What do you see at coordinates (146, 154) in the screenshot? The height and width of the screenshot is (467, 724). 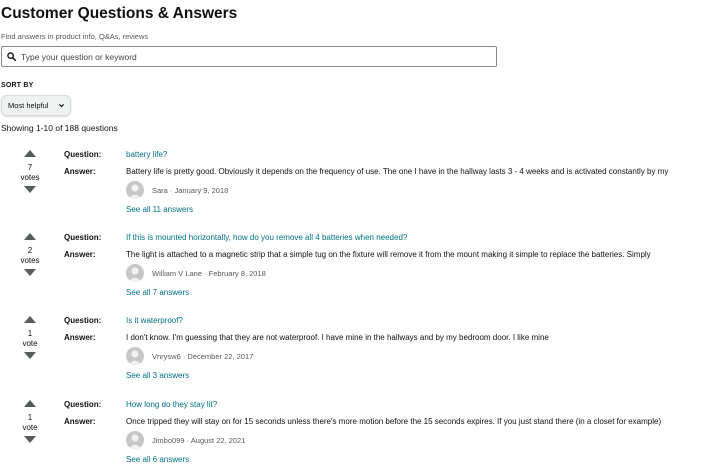 I see `question-link: battery life?` at bounding box center [146, 154].